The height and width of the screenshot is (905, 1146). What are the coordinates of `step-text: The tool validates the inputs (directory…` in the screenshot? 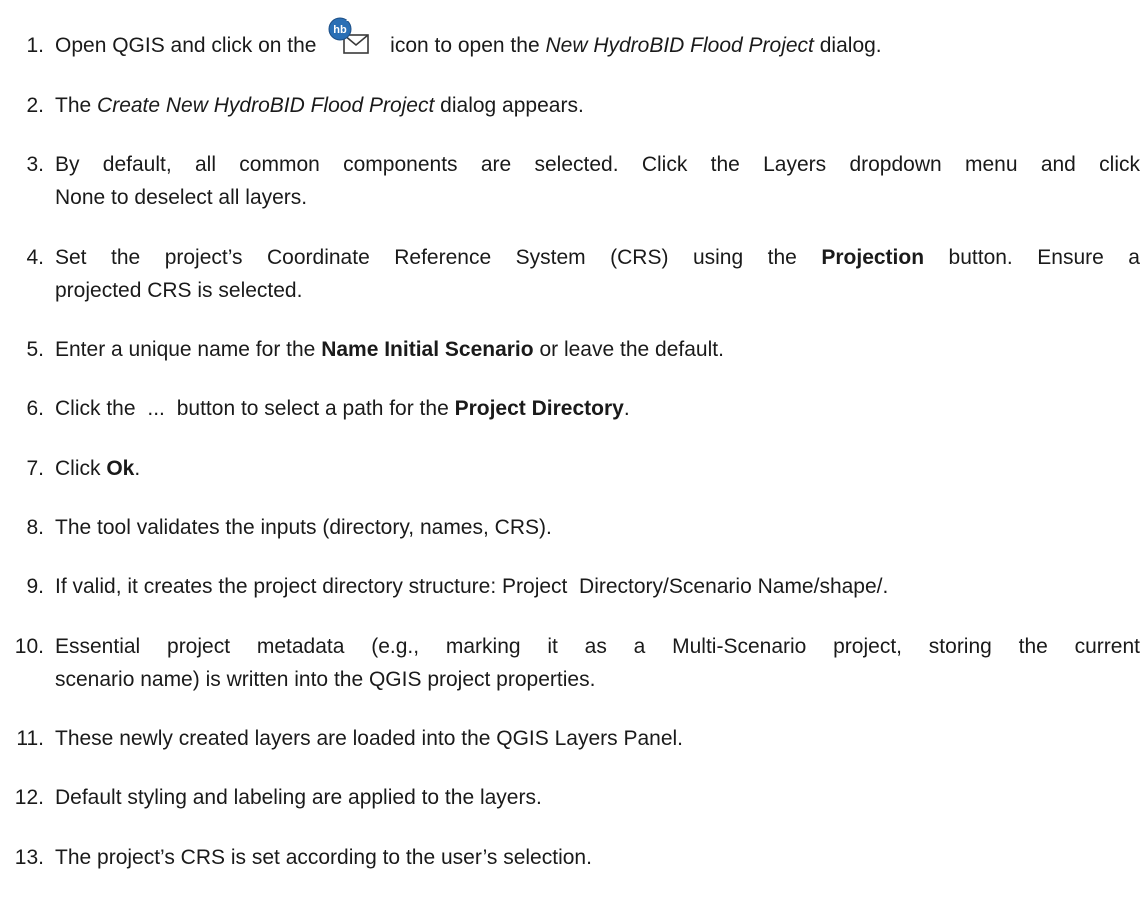 It's located at (303, 527).